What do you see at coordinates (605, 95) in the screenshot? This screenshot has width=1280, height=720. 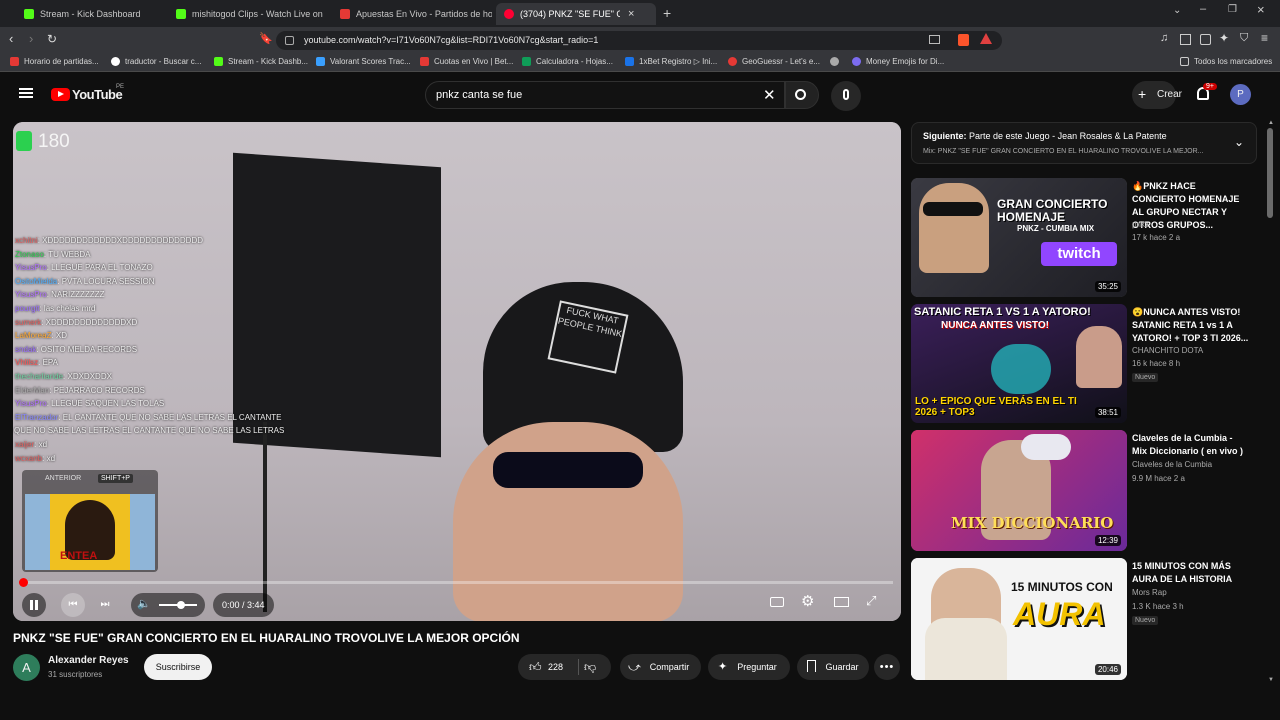 I see `search-input: pnkz canta se fue` at bounding box center [605, 95].